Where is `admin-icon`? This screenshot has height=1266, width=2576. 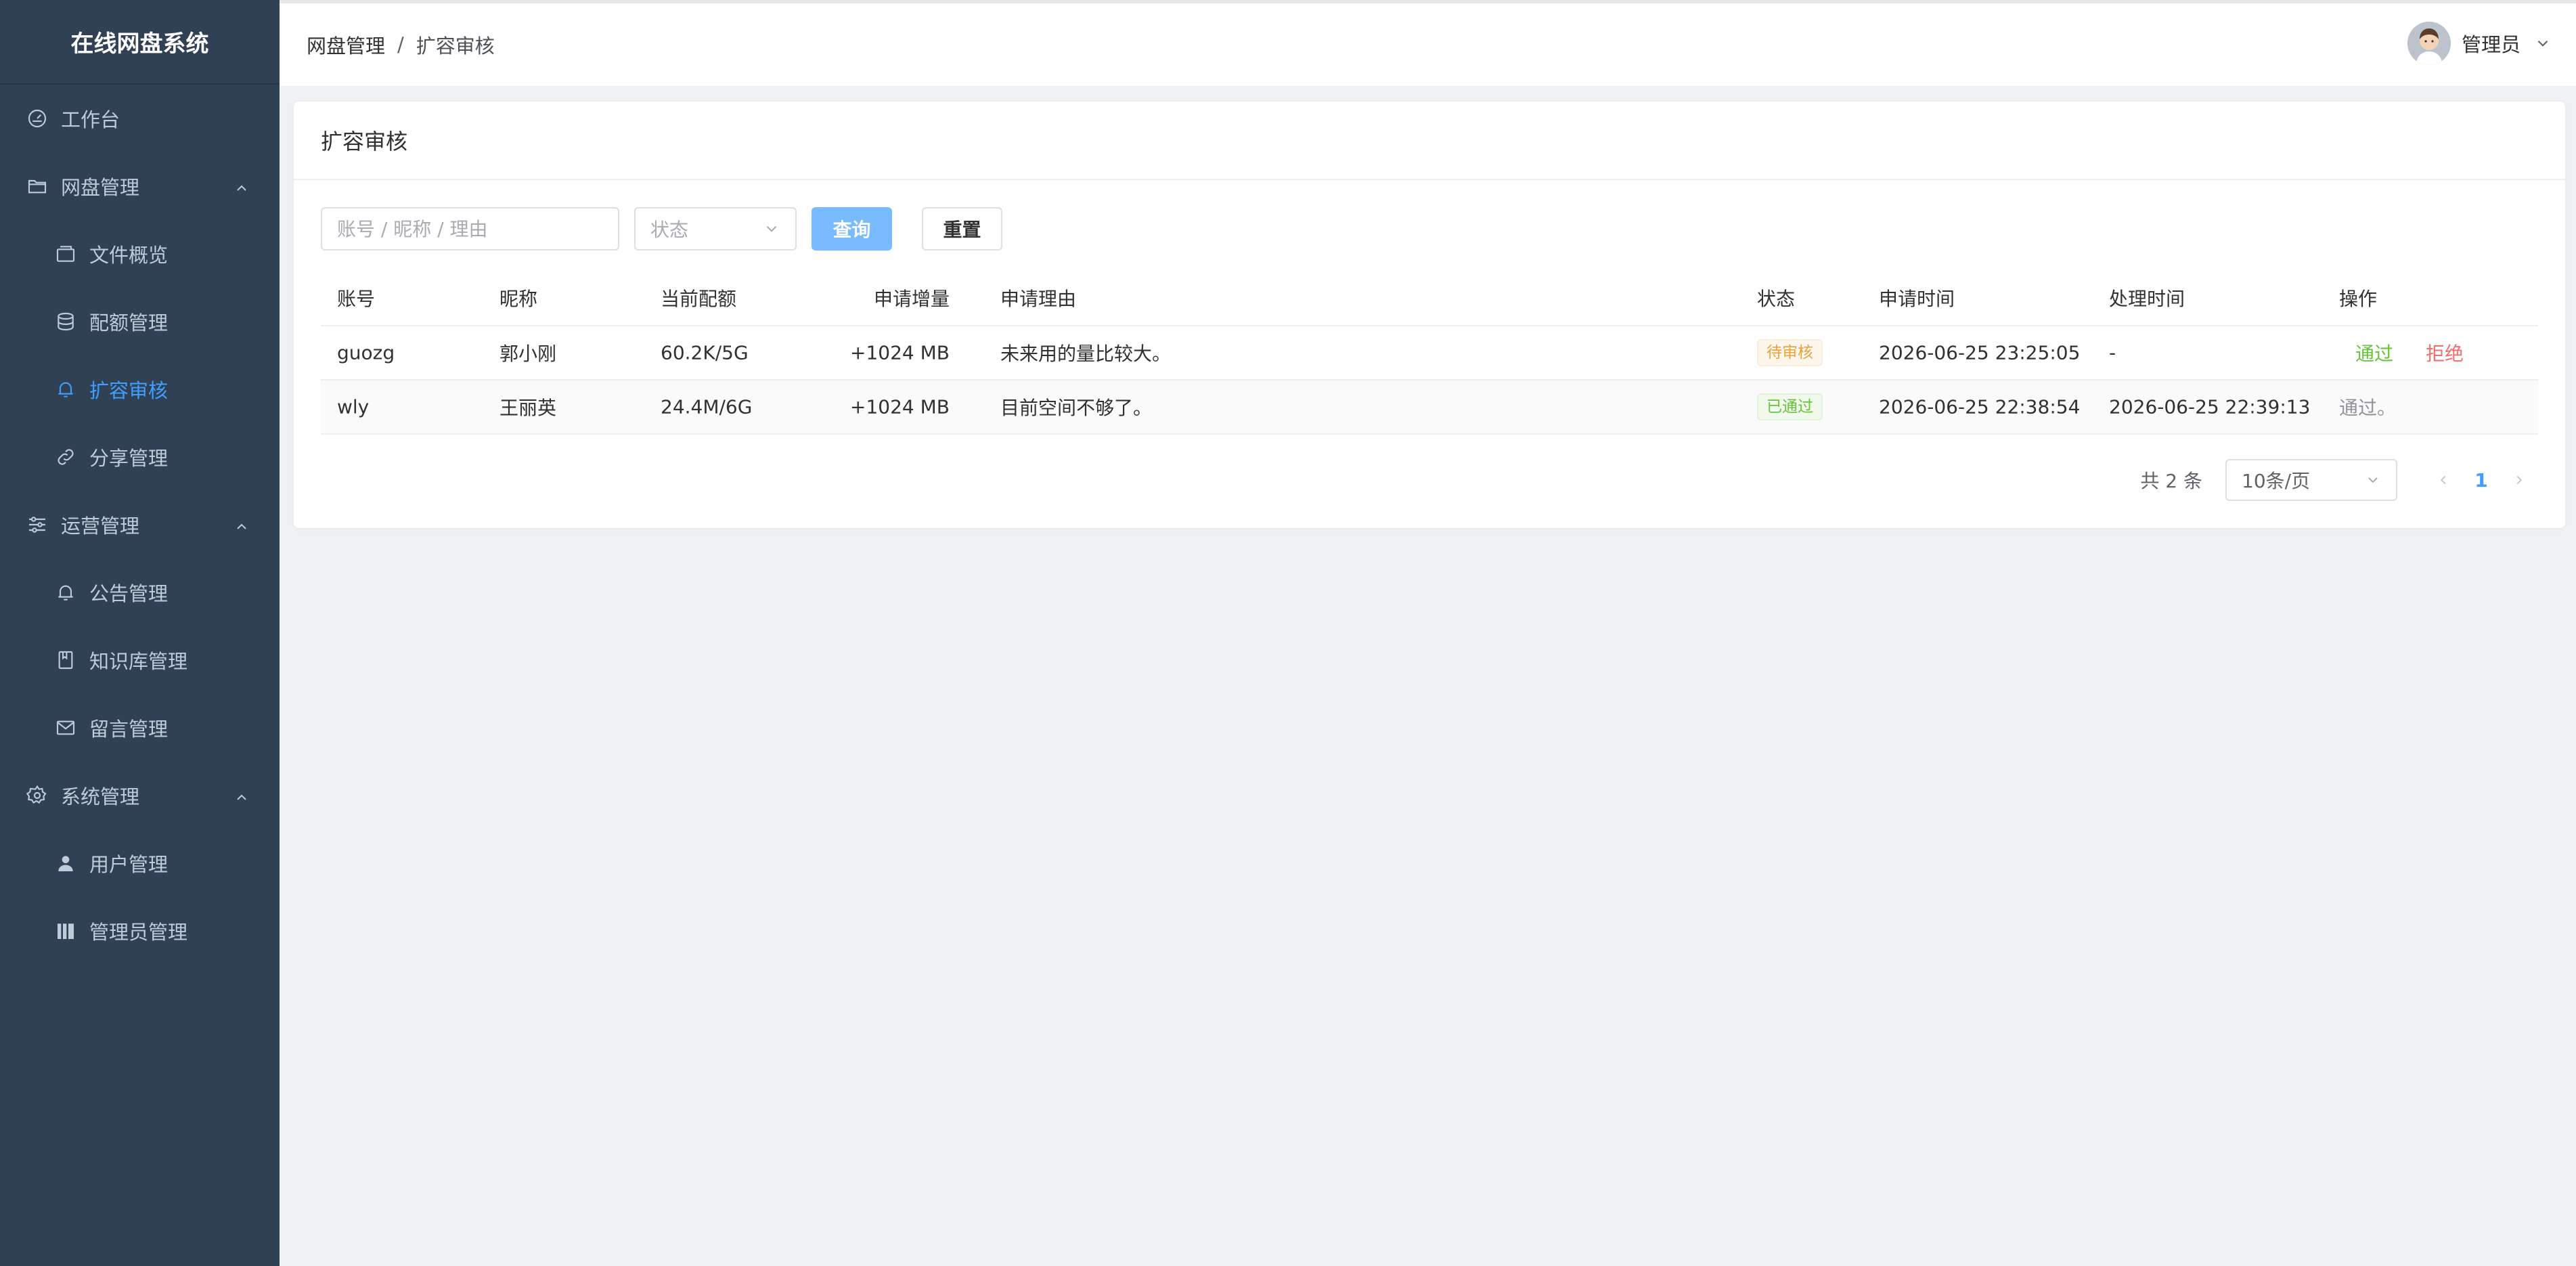
admin-icon is located at coordinates (65, 930).